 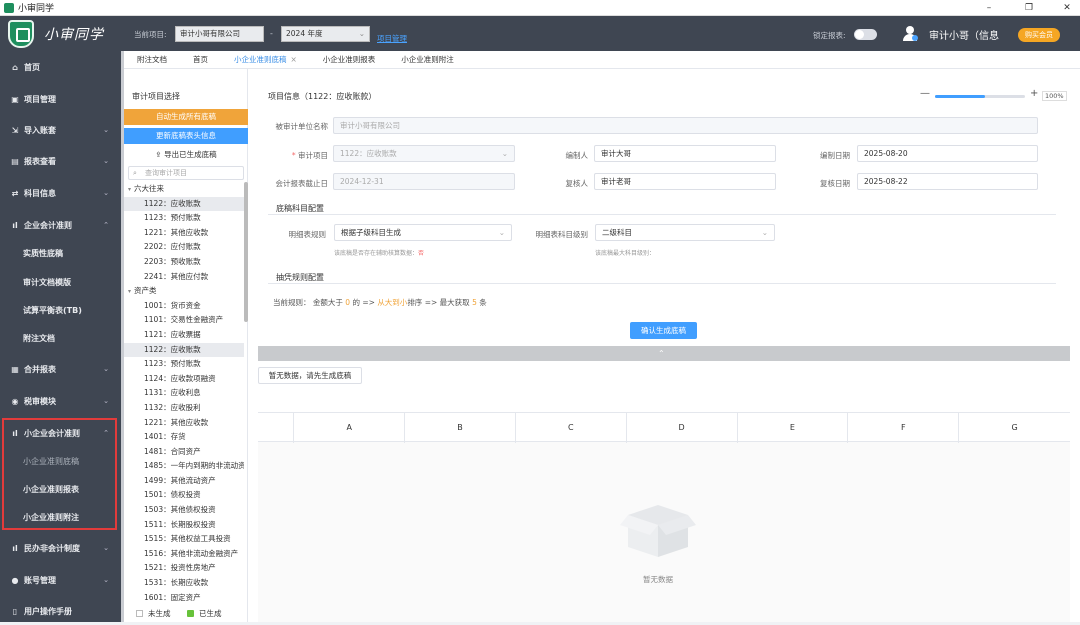 What do you see at coordinates (664, 353) in the screenshot?
I see `collapse-bar: ⌃` at bounding box center [664, 353].